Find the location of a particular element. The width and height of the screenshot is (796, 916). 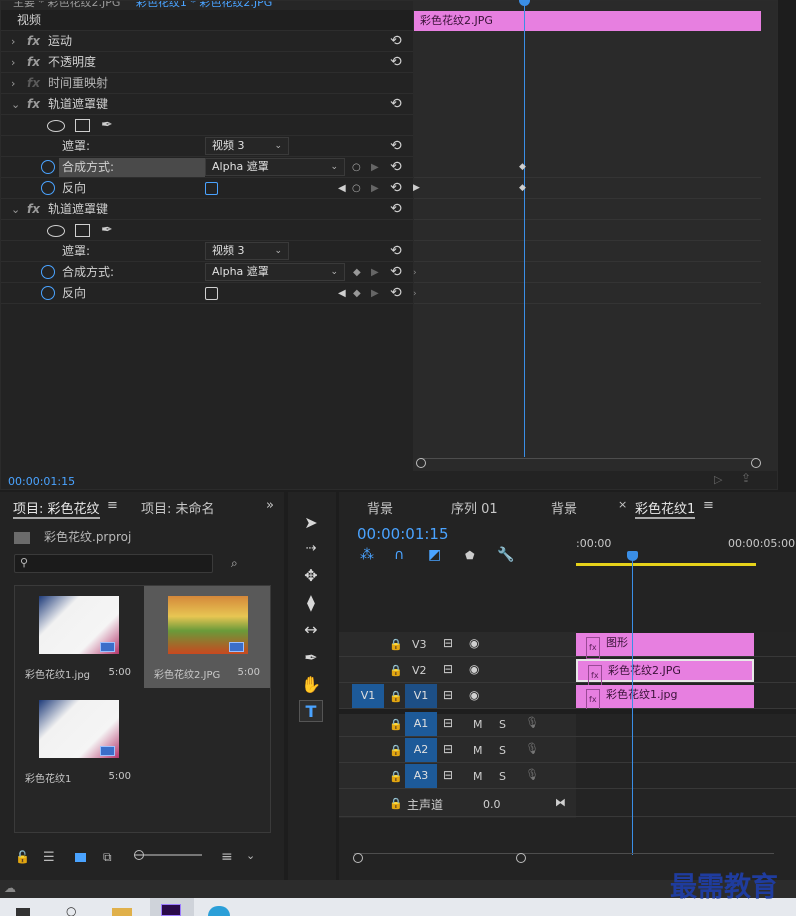

timeline-timecode: 00:00:01:15 is located at coordinates (403, 534).